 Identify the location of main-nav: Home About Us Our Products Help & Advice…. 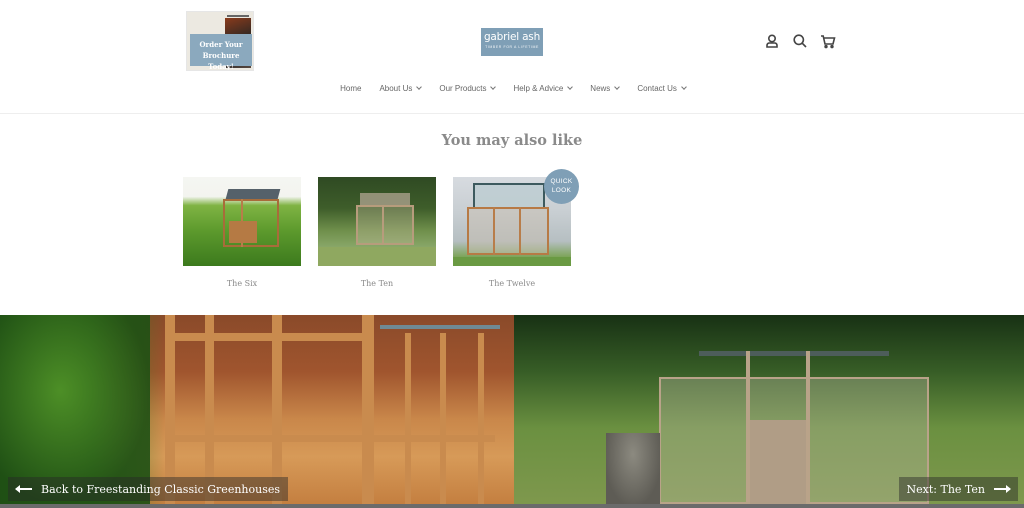
(512, 88).